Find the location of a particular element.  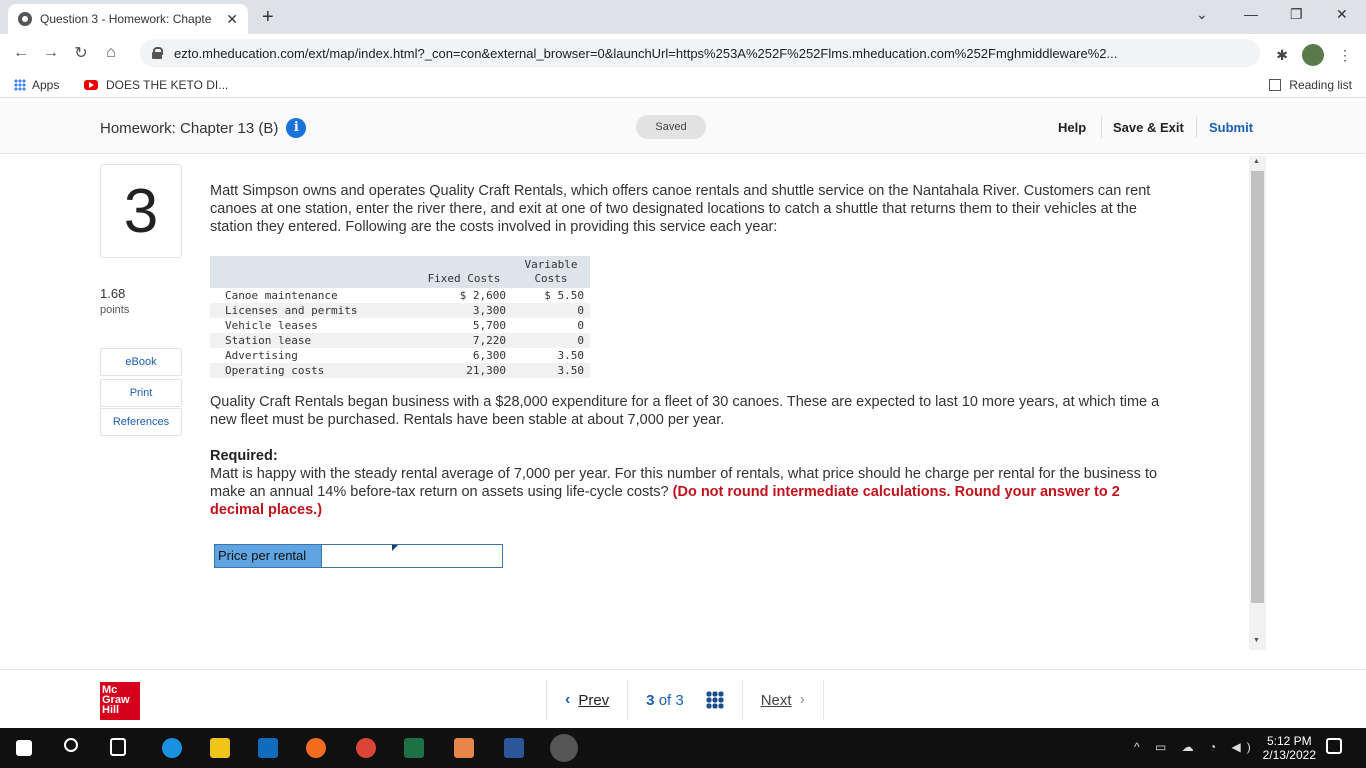

search-icon is located at coordinates (71, 745).